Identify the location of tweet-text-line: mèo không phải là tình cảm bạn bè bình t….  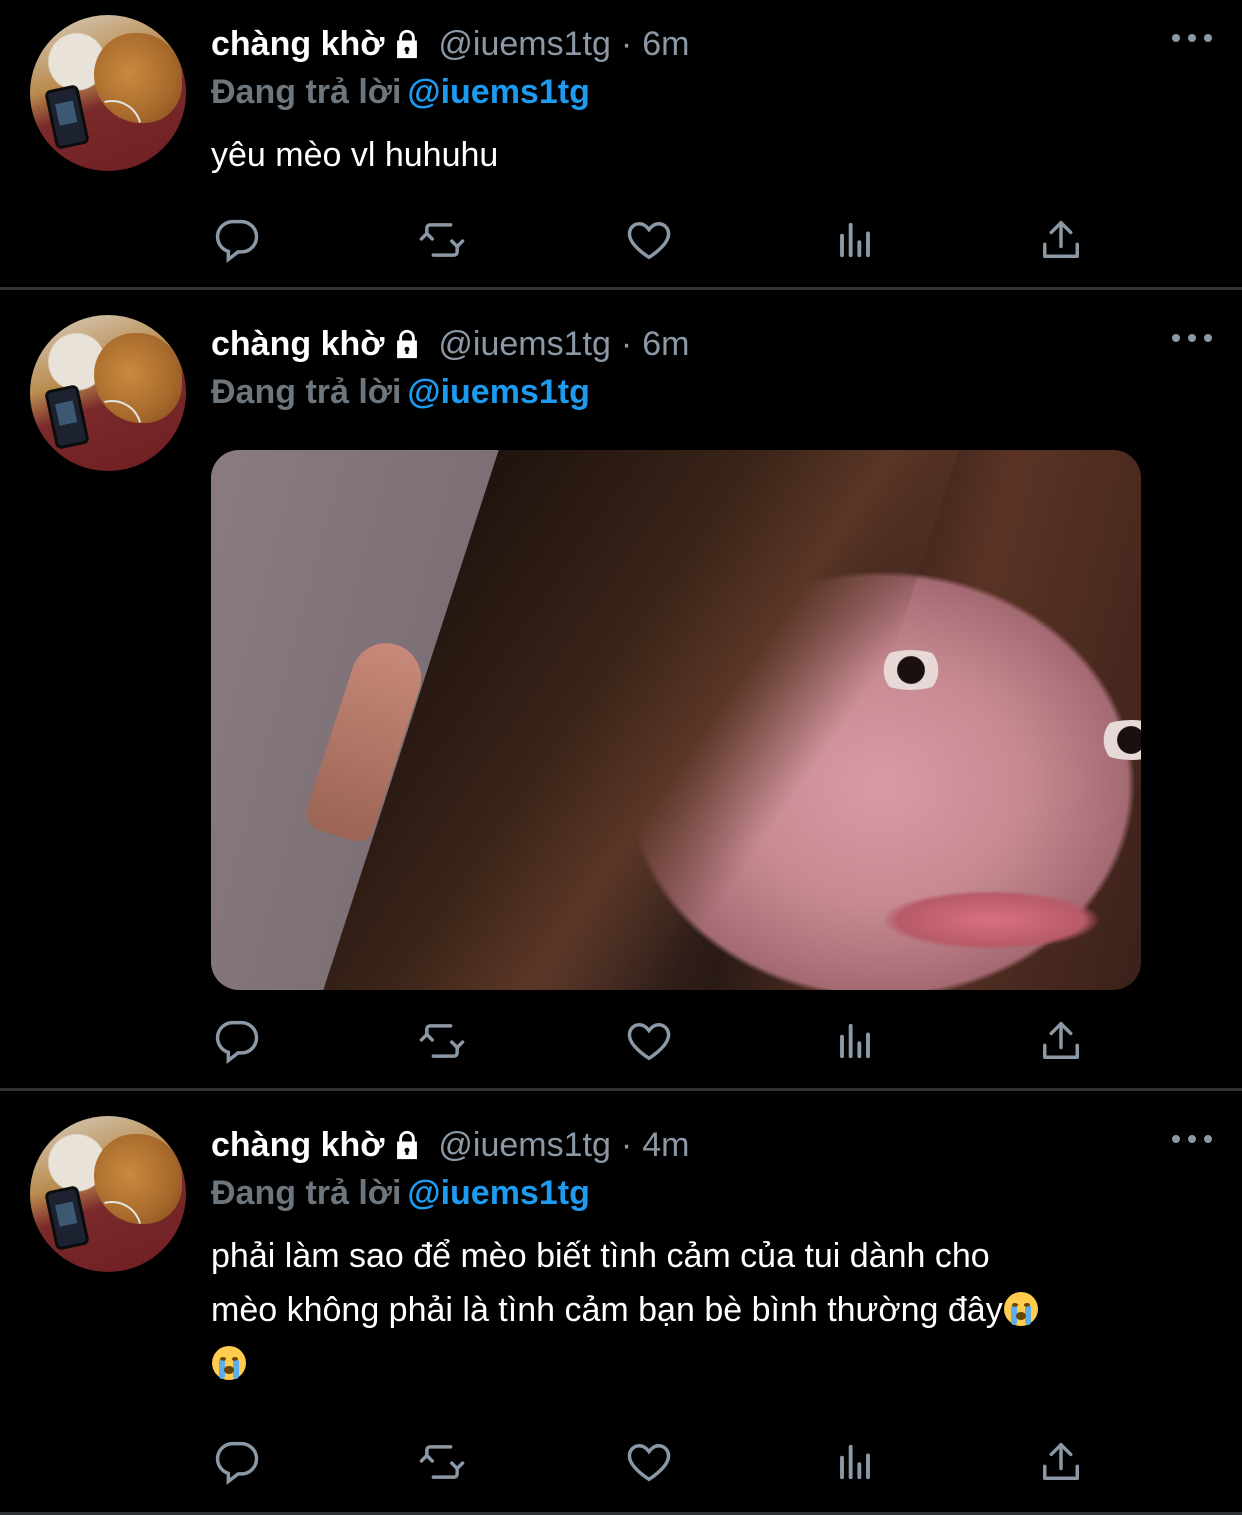
(711, 1310).